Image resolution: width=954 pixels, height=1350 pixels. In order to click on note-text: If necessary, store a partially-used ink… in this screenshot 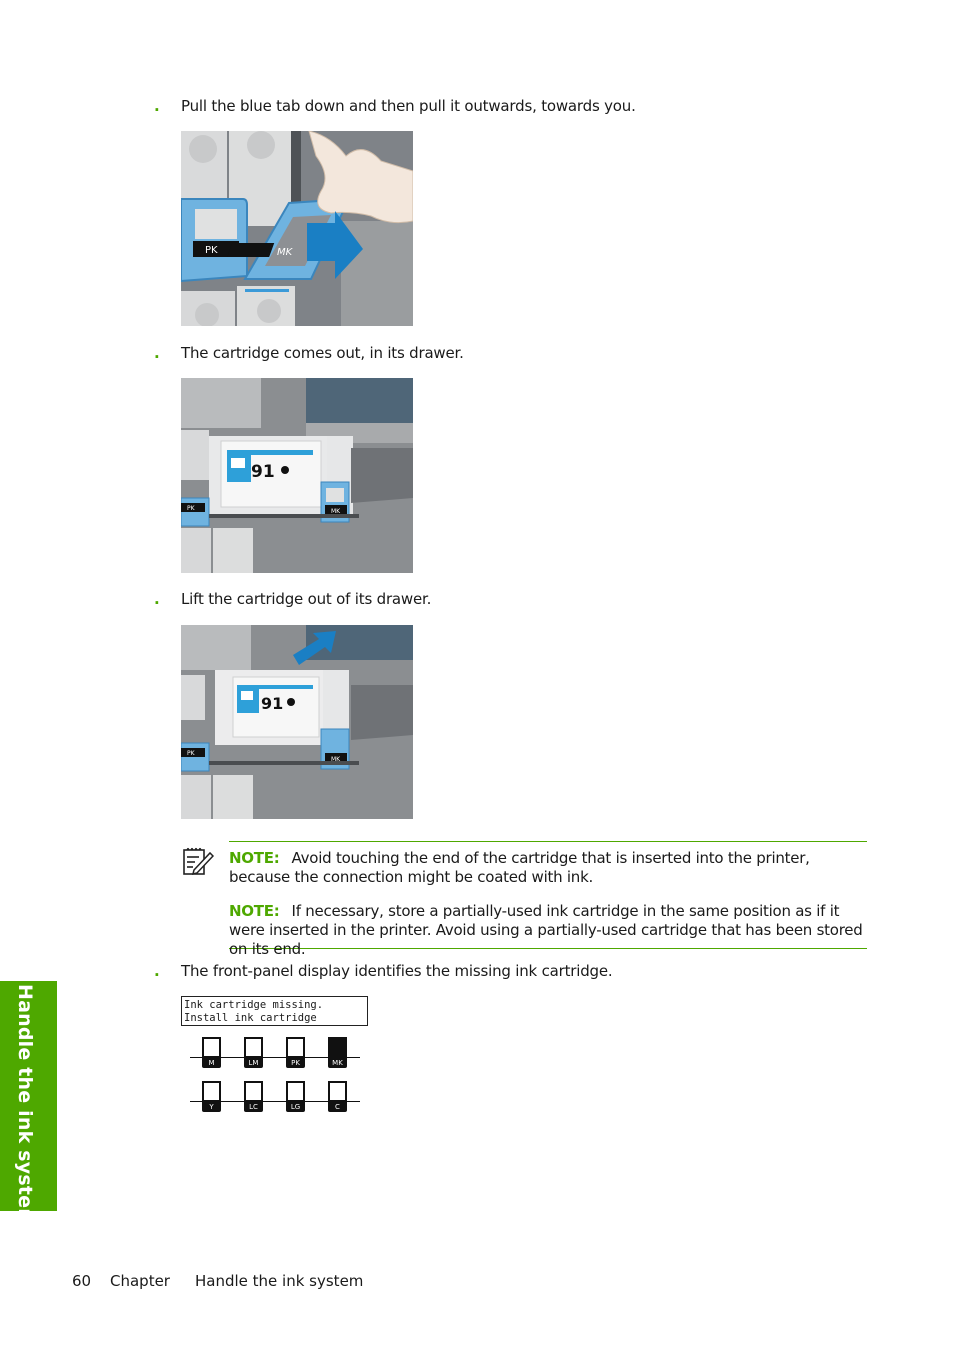, I will do `click(546, 930)`.